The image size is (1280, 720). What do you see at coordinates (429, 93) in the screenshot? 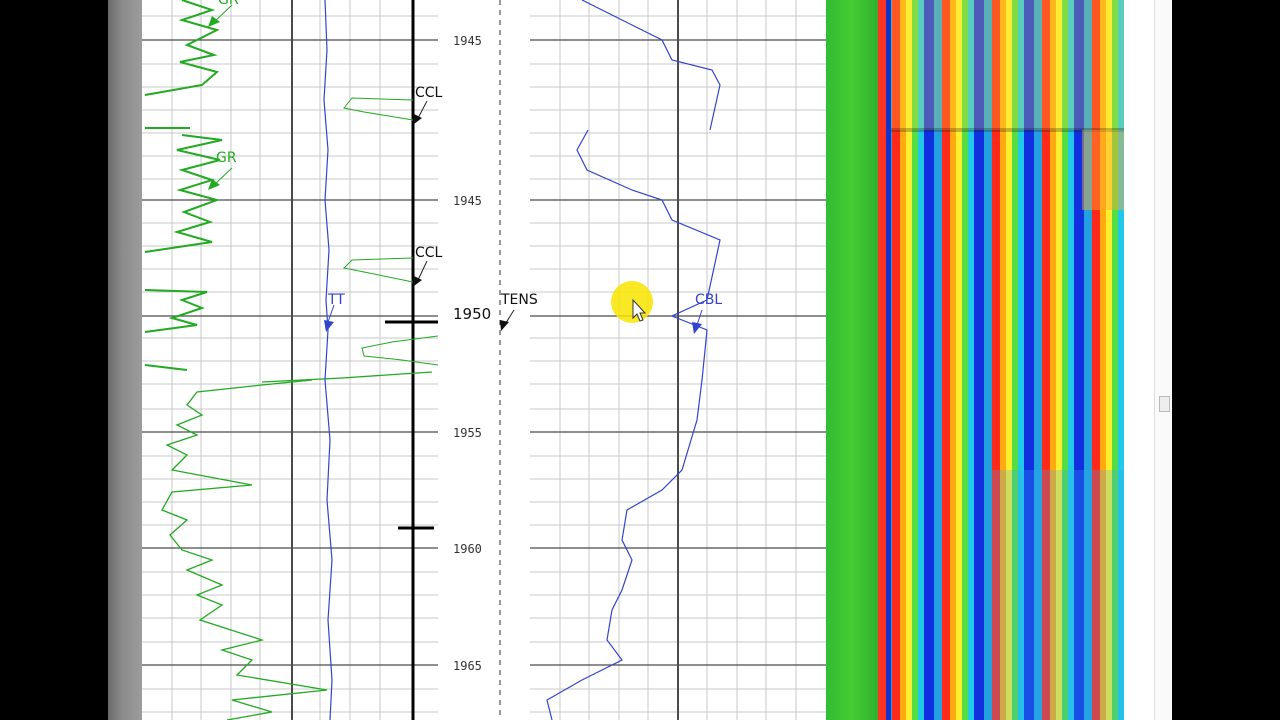
I see `ccl-curve-label-top: CCL` at bounding box center [429, 93].